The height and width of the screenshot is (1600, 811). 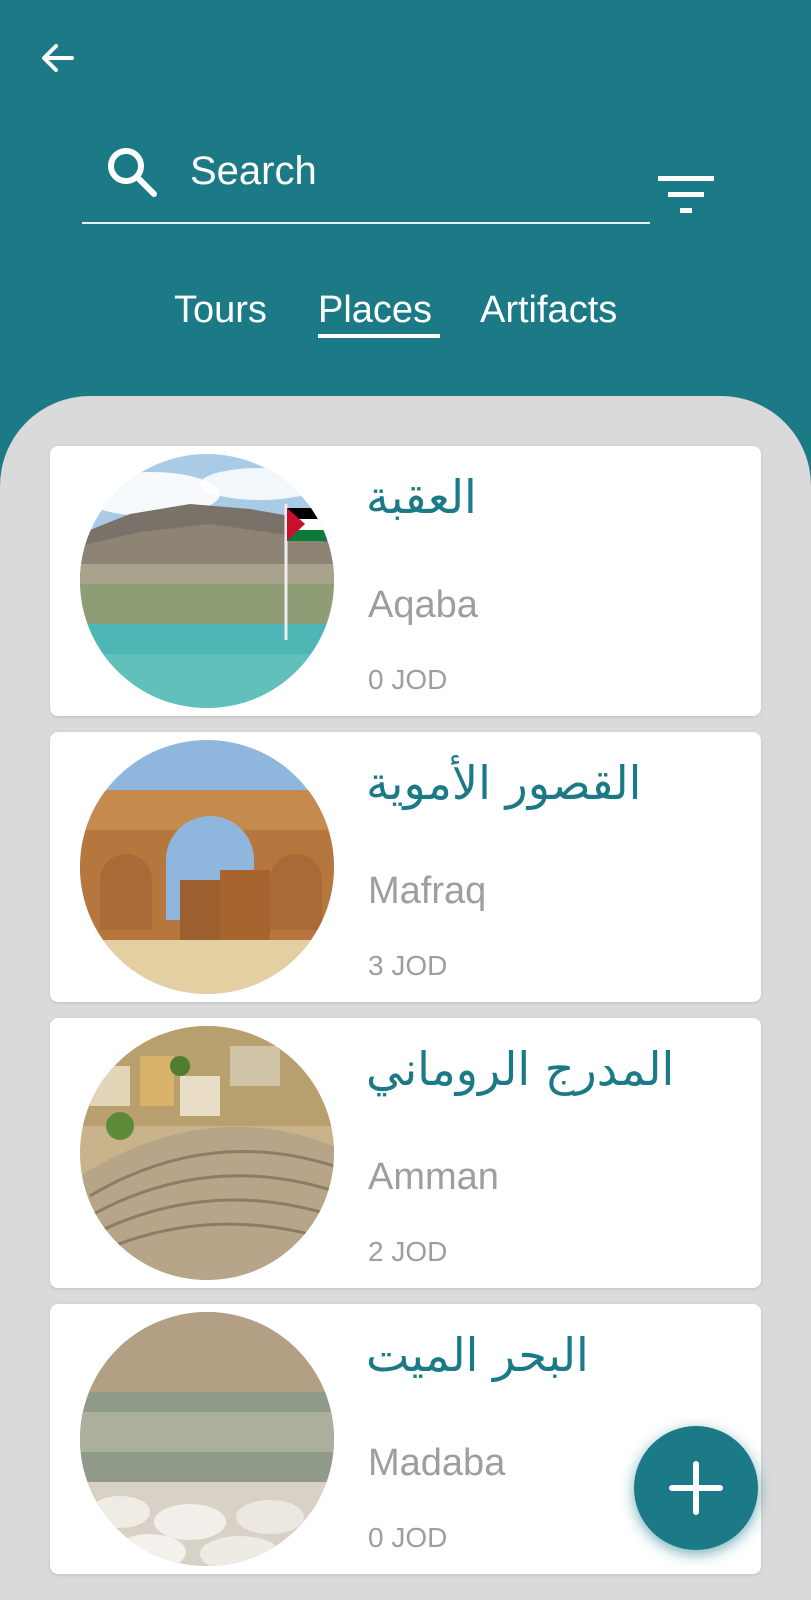 I want to click on place-card: القصور الأموية Mafraq 3 JOD, so click(x=405, y=867).